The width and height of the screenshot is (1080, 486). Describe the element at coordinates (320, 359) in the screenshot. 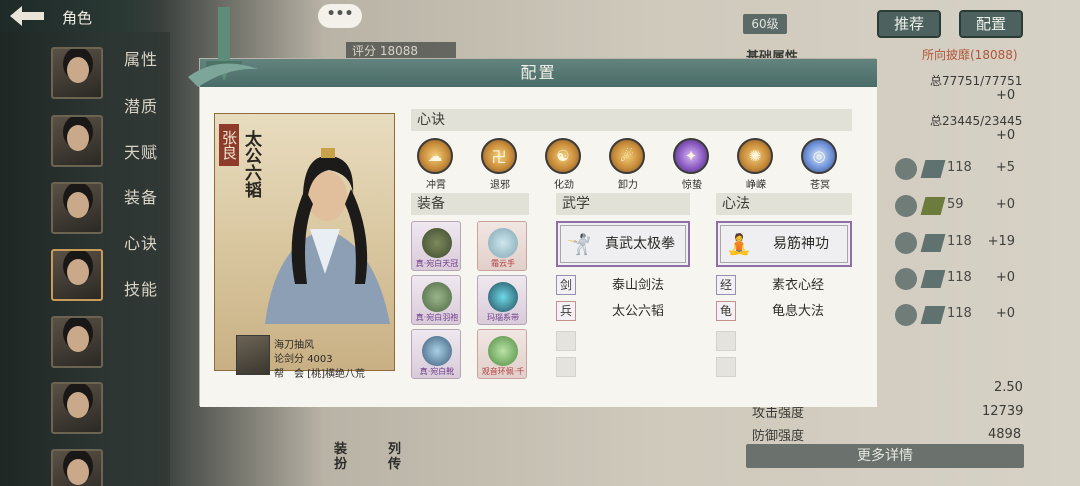

I see `sword-rank-value: 4003` at that location.